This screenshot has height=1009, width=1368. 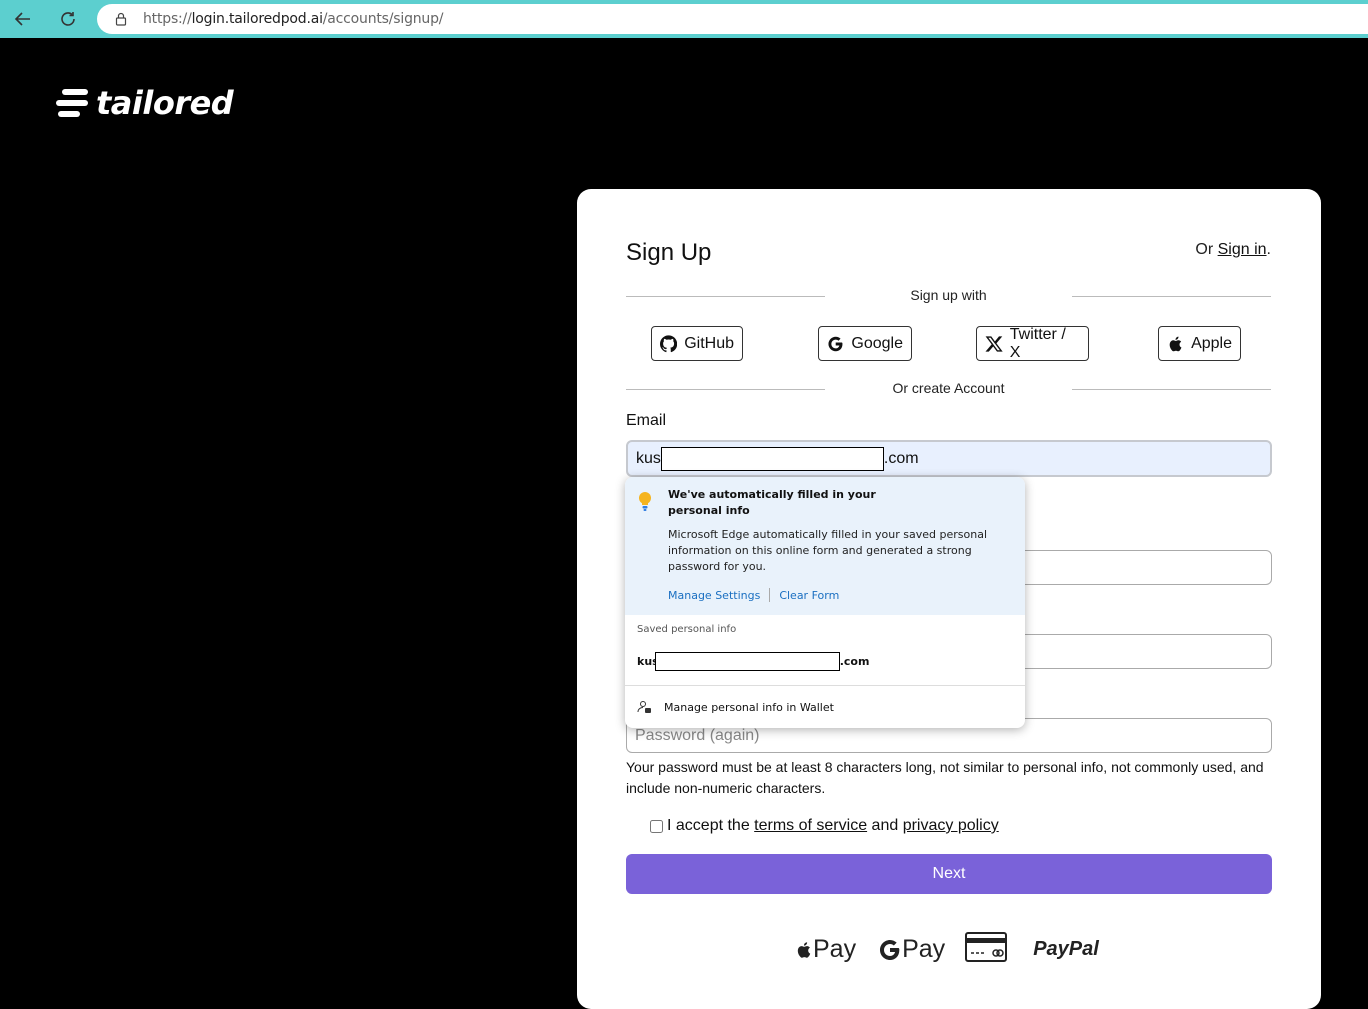 What do you see at coordinates (951, 826) in the screenshot?
I see `privacy-link: privacy policy` at bounding box center [951, 826].